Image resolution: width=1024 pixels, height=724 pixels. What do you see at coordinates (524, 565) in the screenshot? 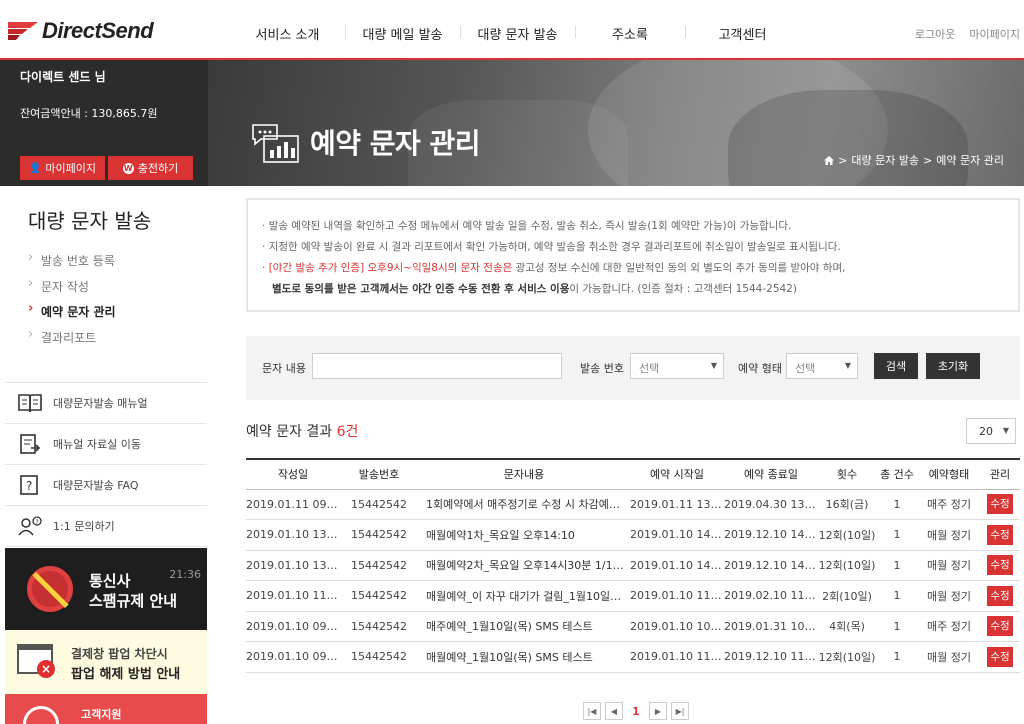
I see `table-cell: 매월예약2차_목요일 오후14시30분 1/10~12/10` at bounding box center [524, 565].